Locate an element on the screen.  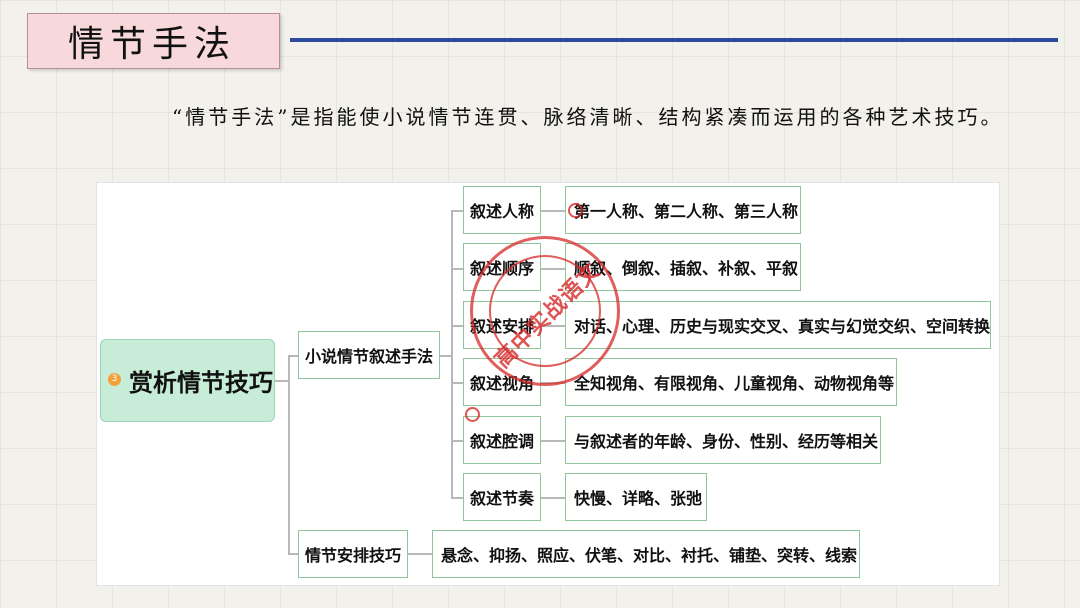
leaf-arrangement: 对话、心理、历史与现实交叉、真实与幻觉交织、空间转换 is located at coordinates (778, 325).